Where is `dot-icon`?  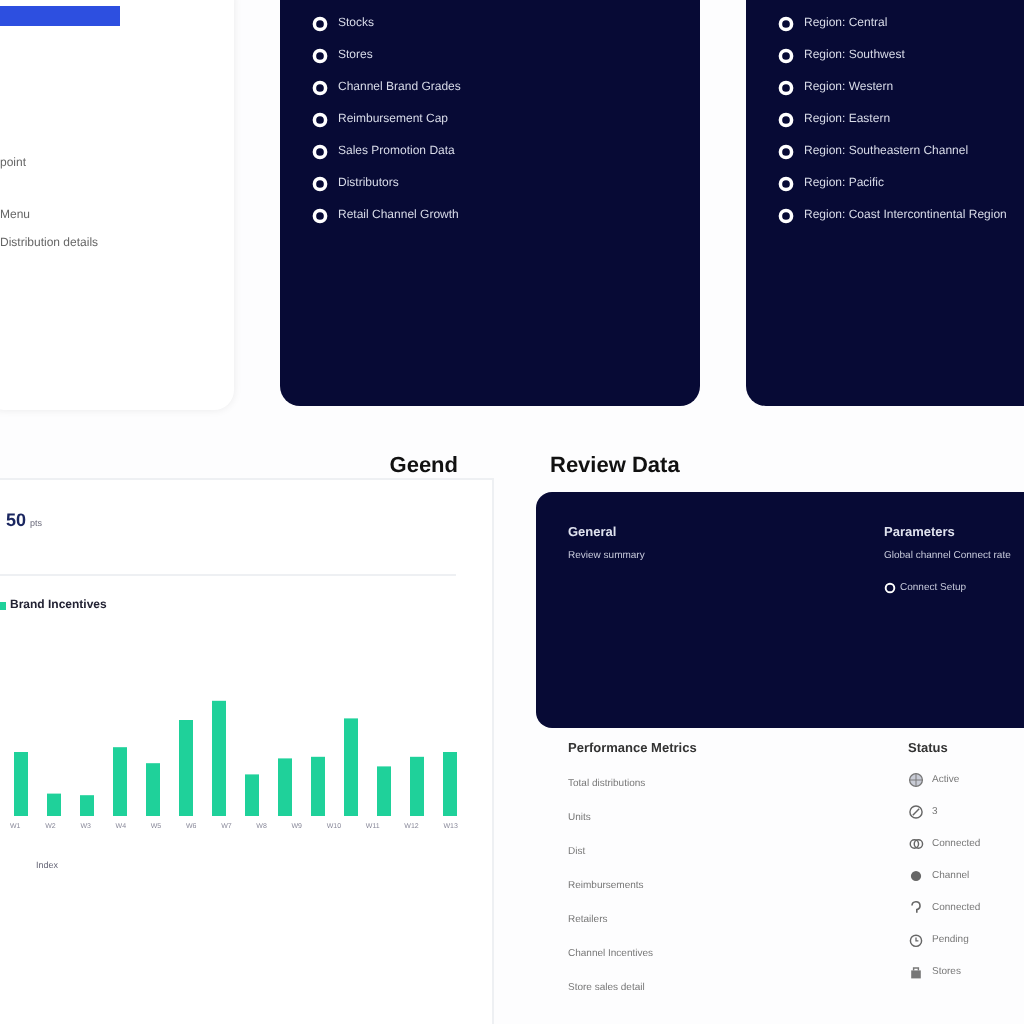
dot-icon is located at coordinates (916, 875).